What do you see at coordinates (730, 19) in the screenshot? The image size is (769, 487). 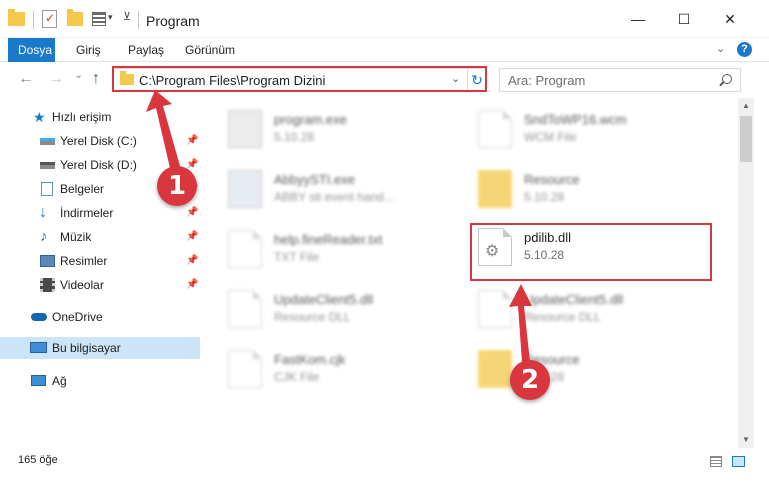 I see `close-button: ✕` at bounding box center [730, 19].